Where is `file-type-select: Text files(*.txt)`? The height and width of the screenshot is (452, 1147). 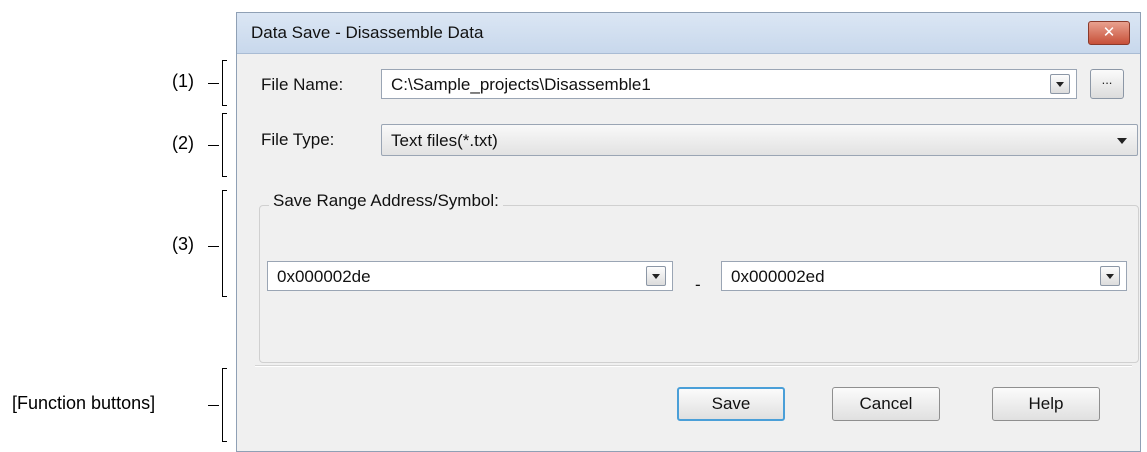 file-type-select: Text files(*.txt) is located at coordinates (759, 140).